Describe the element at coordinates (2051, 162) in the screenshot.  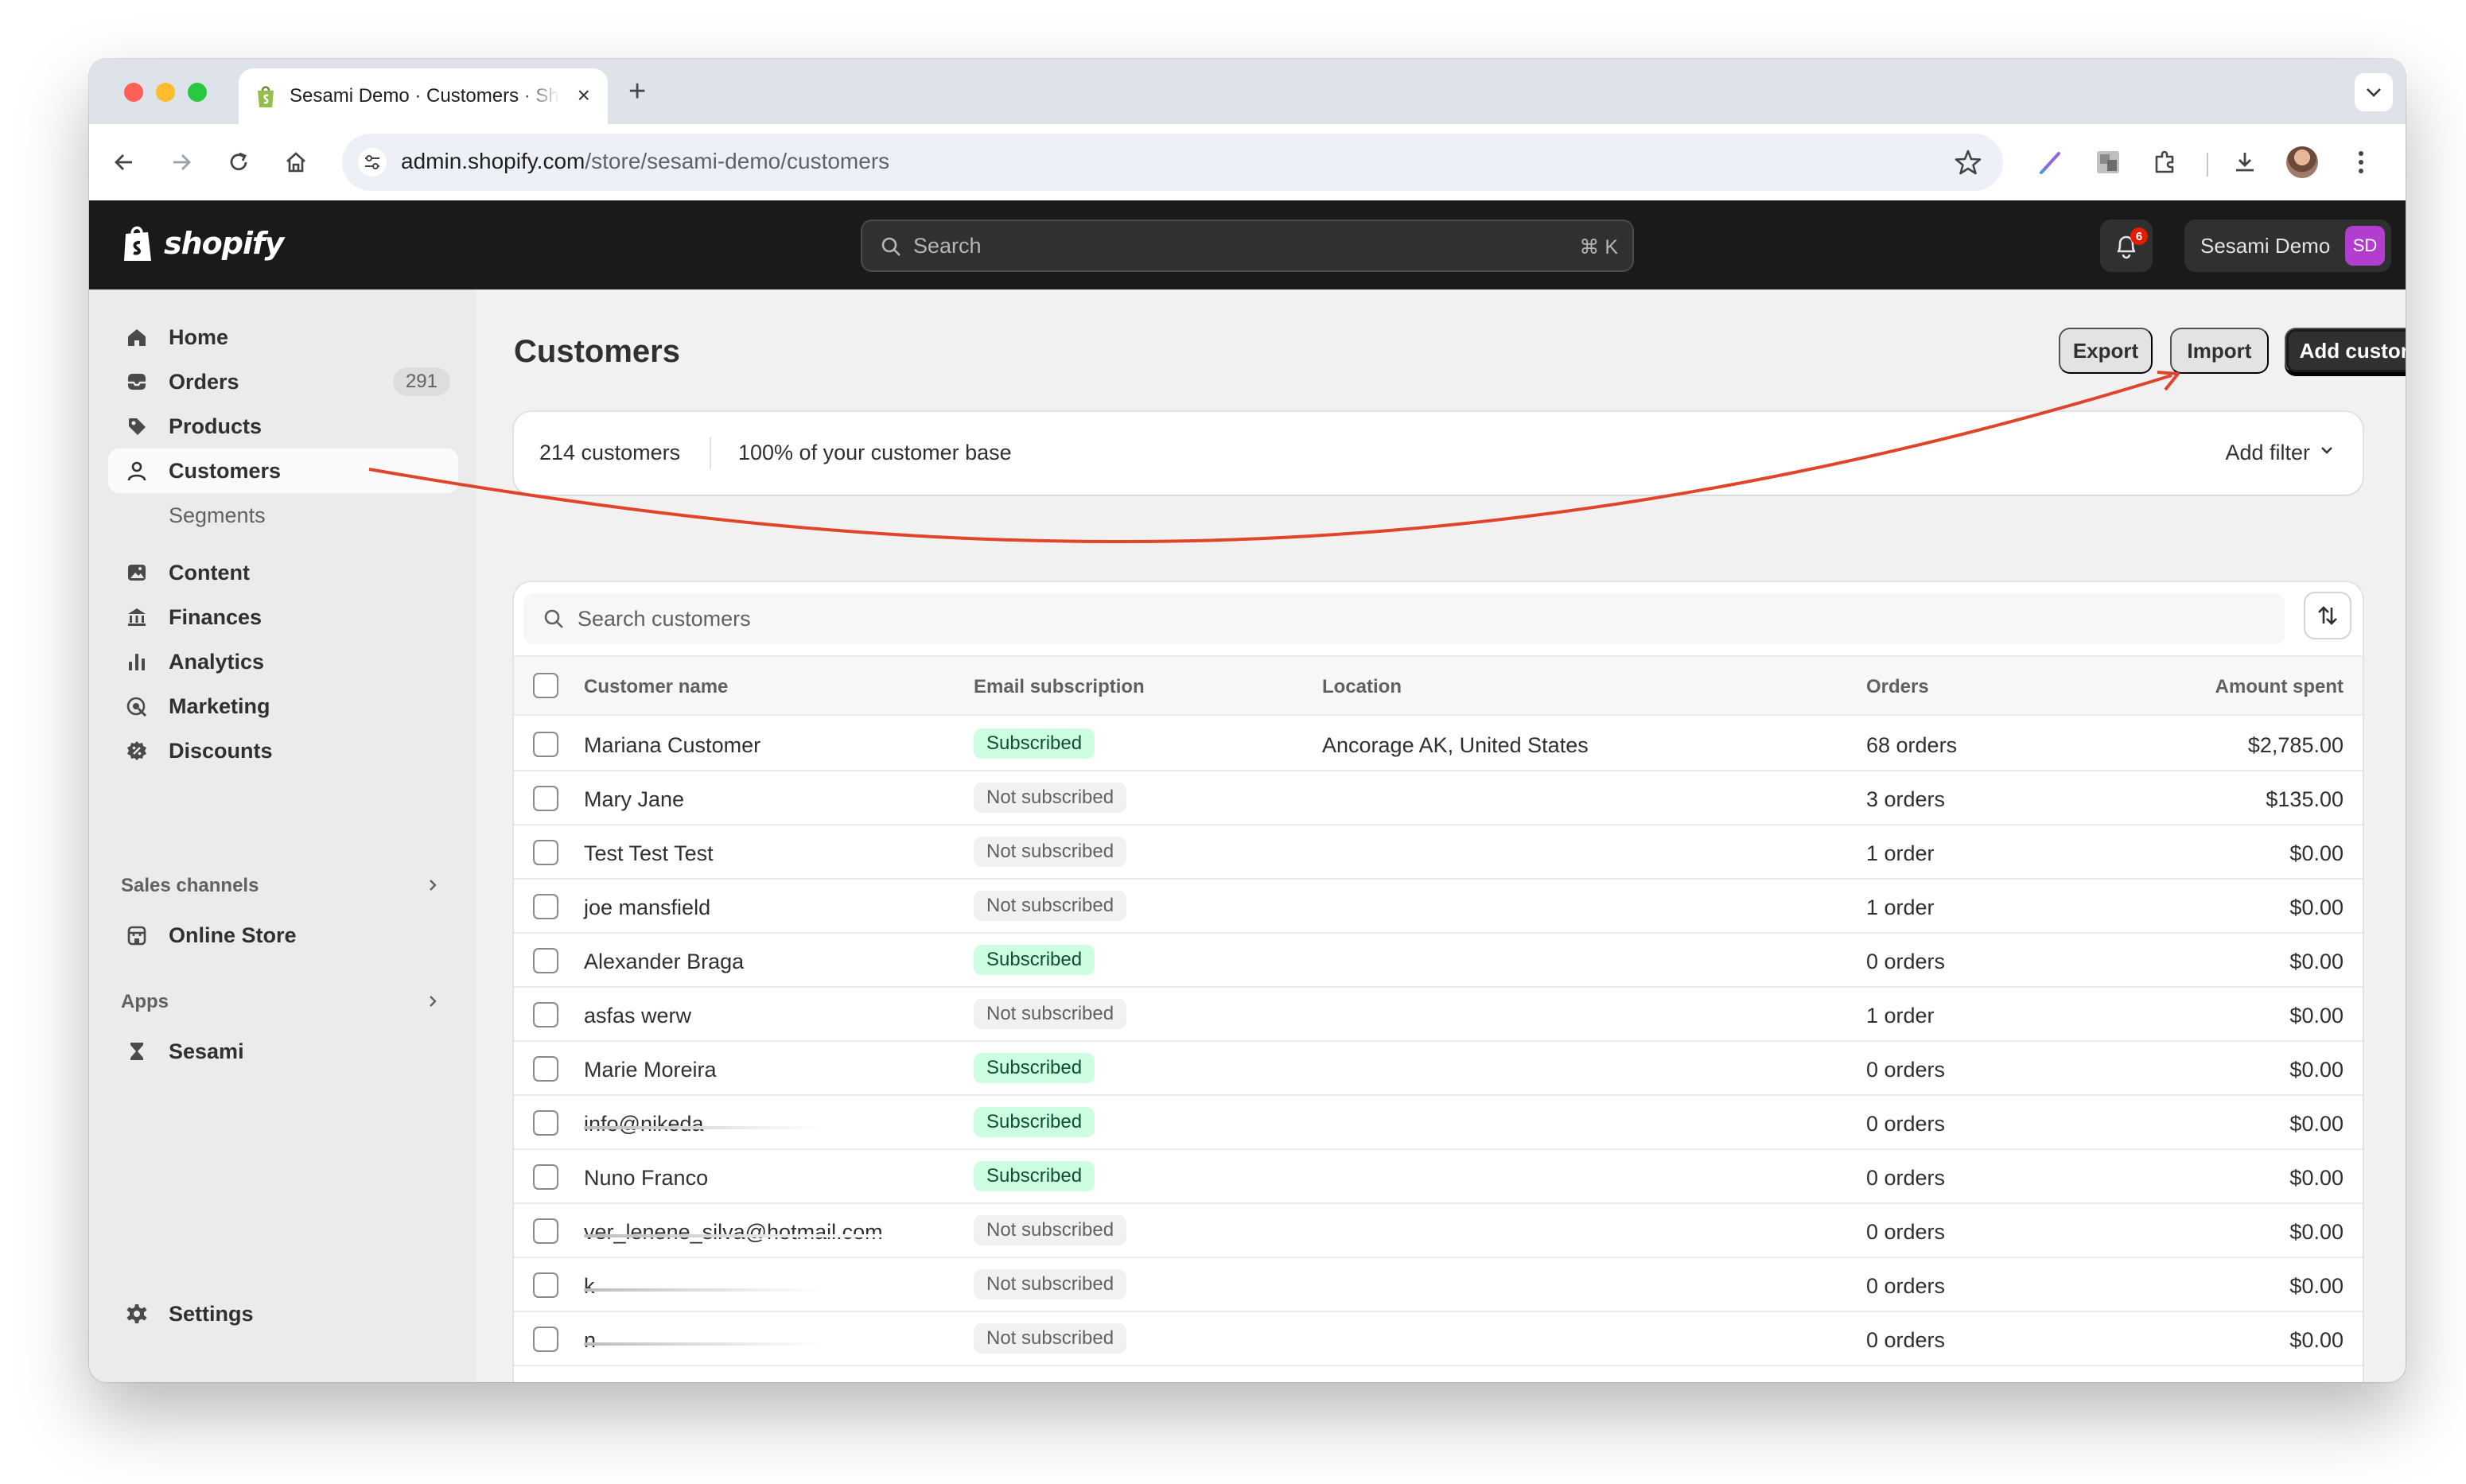
I see `pen-extension-button` at that location.